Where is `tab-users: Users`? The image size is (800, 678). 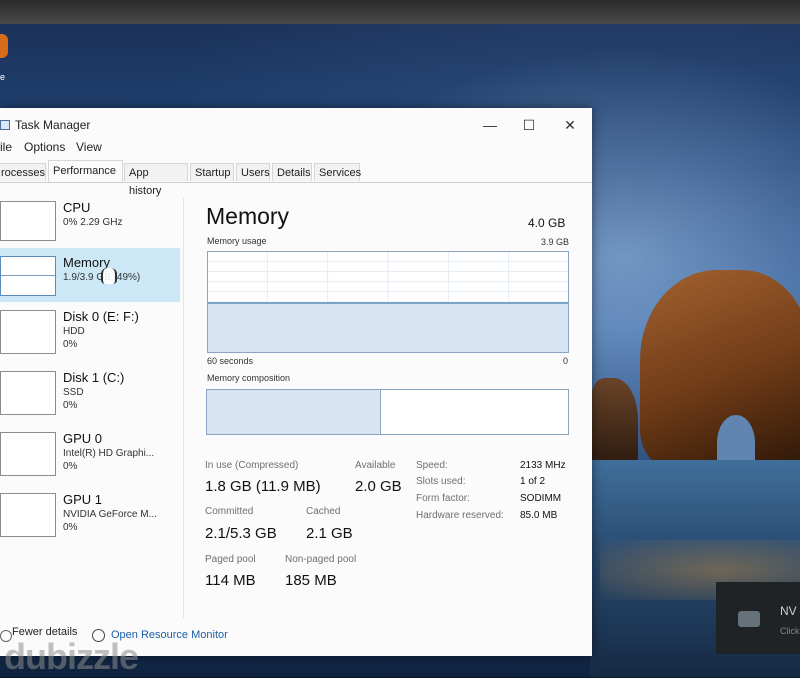 tab-users: Users is located at coordinates (253, 172).